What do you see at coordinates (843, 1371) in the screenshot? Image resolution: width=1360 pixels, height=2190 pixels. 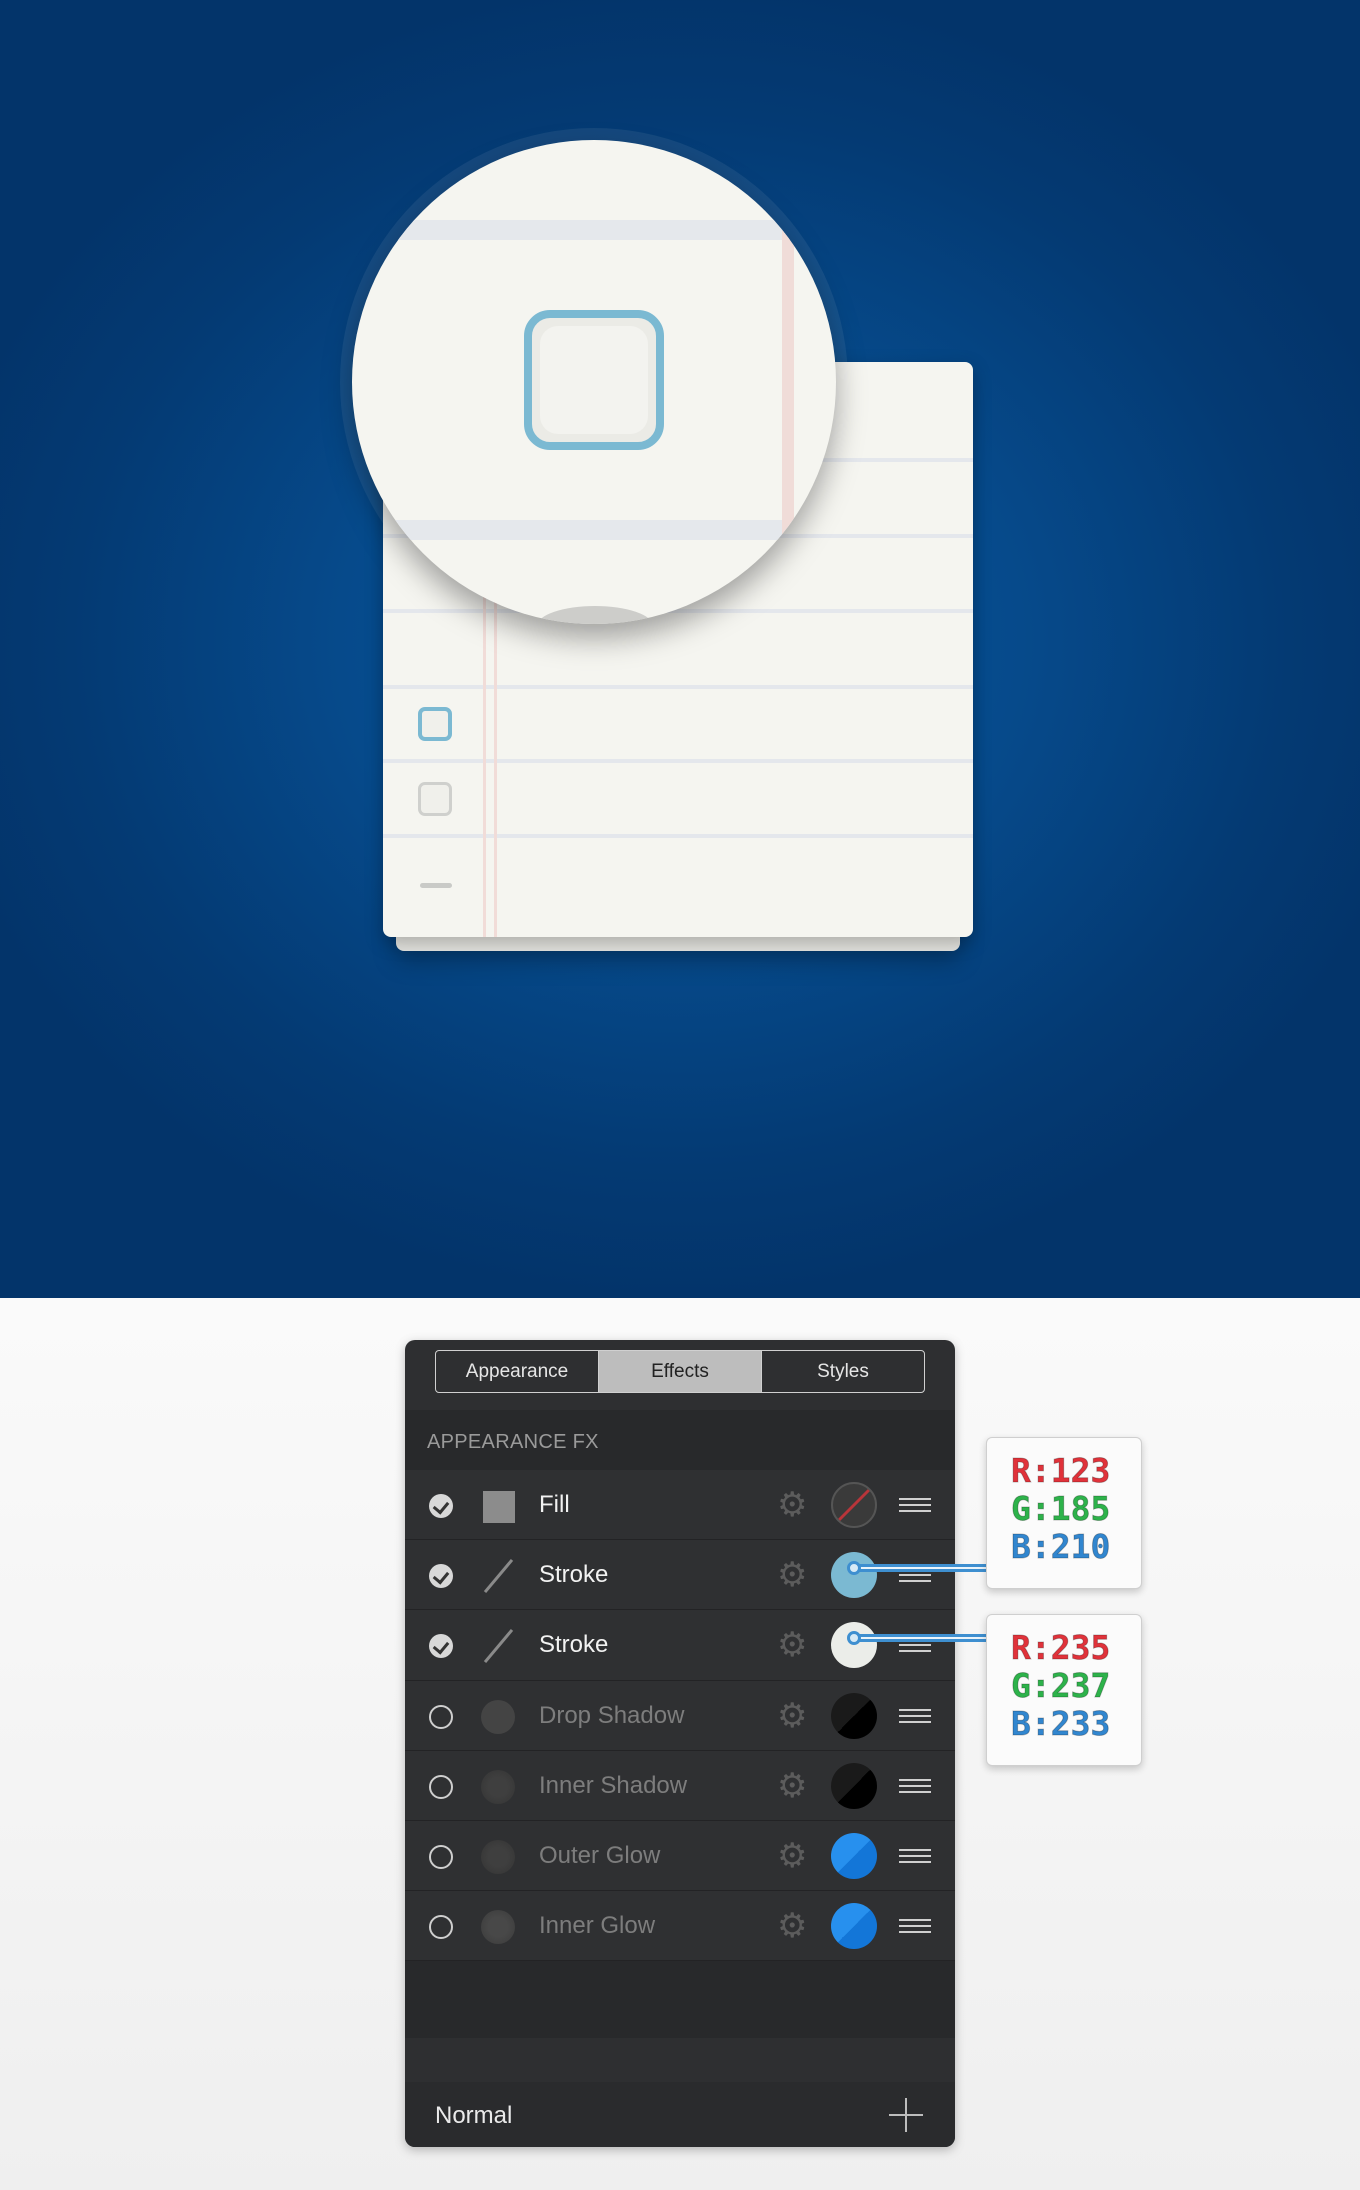 I see `tab-styles: Styles` at bounding box center [843, 1371].